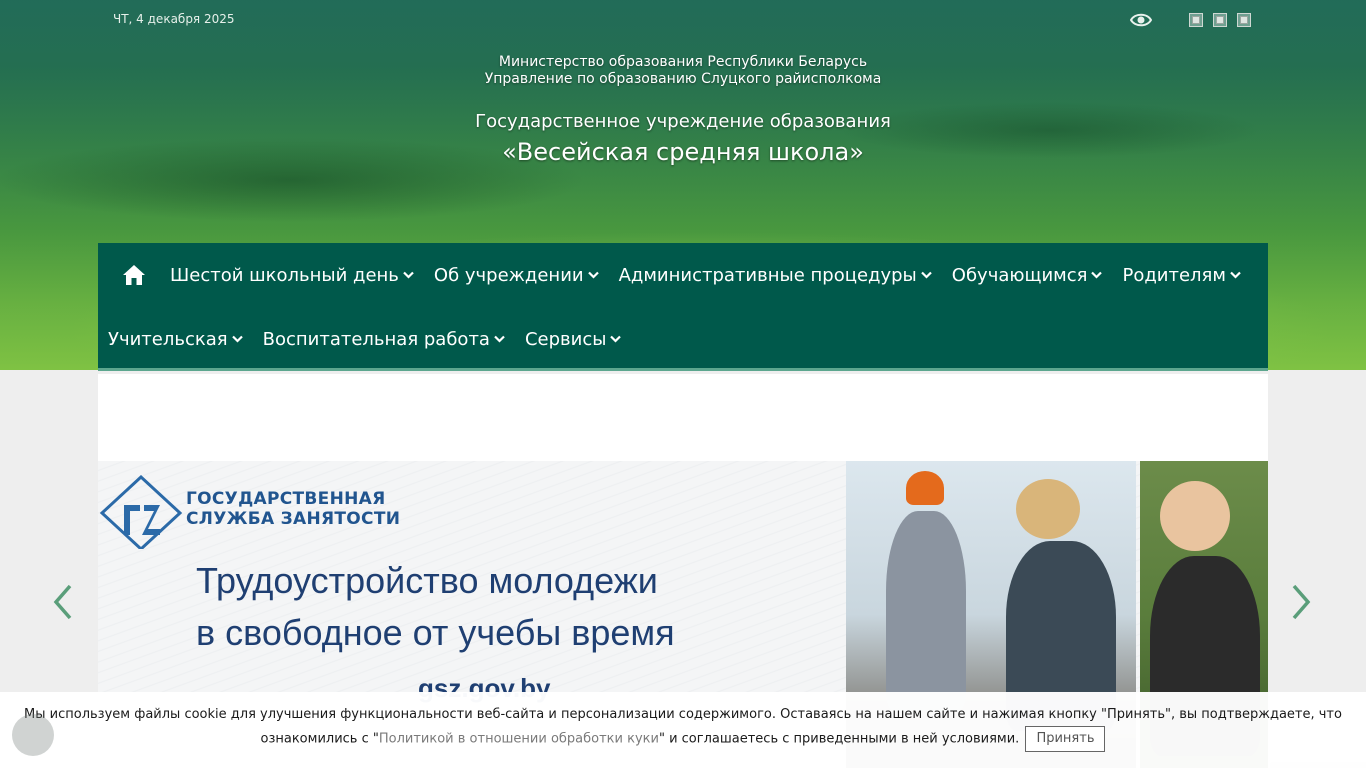 The image size is (1366, 768). Describe the element at coordinates (33, 735) in the screenshot. I see `chat-widget-icon` at that location.